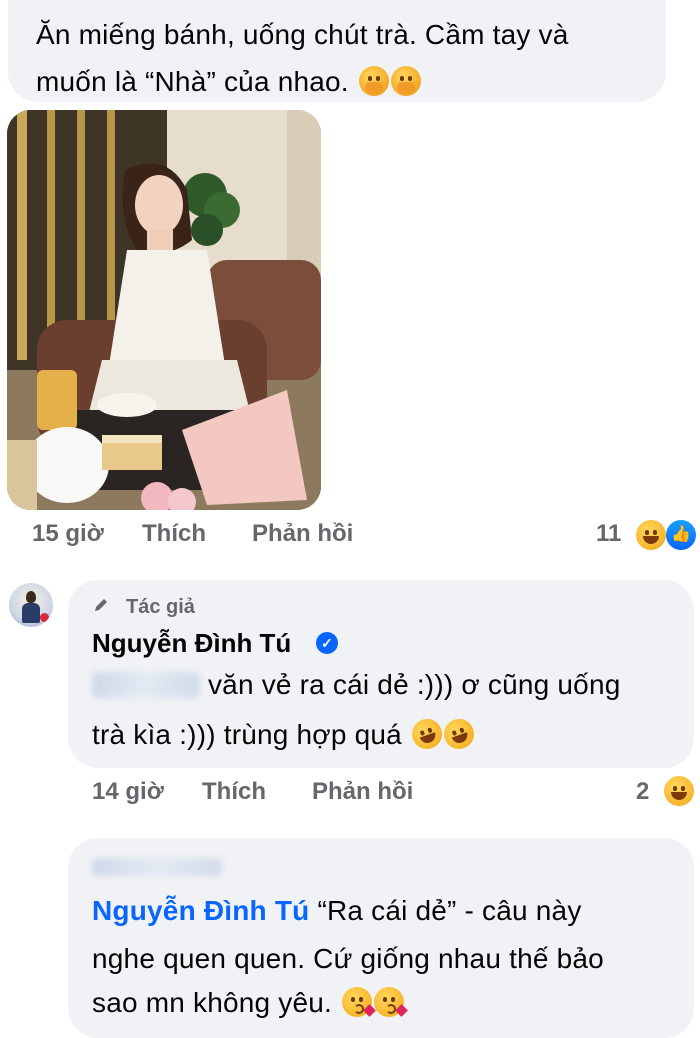 The height and width of the screenshot is (1038, 700). I want to click on comment-text: trà kìa :))) trùng hợp quá, so click(247, 734).